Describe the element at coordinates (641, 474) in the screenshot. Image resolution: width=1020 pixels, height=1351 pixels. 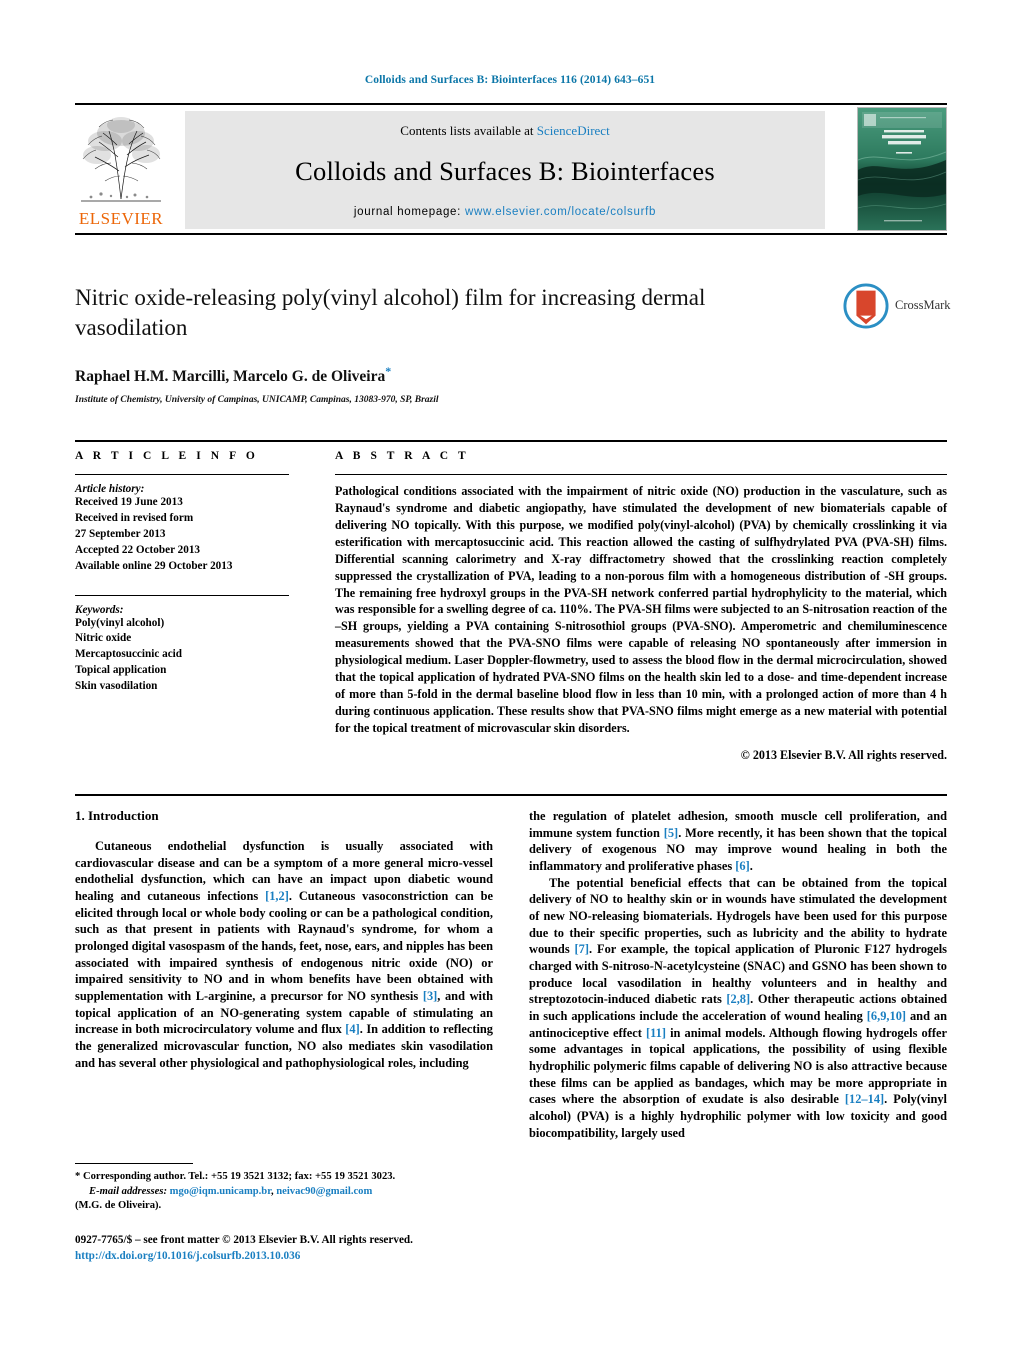
I see `abstract-rule` at that location.